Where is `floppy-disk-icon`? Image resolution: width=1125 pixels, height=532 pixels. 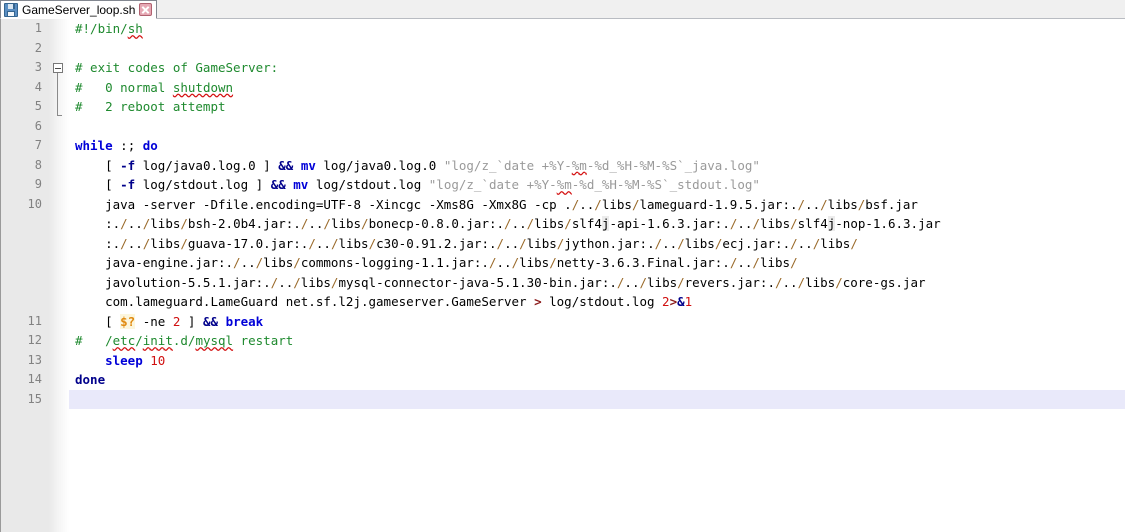 floppy-disk-icon is located at coordinates (11, 9).